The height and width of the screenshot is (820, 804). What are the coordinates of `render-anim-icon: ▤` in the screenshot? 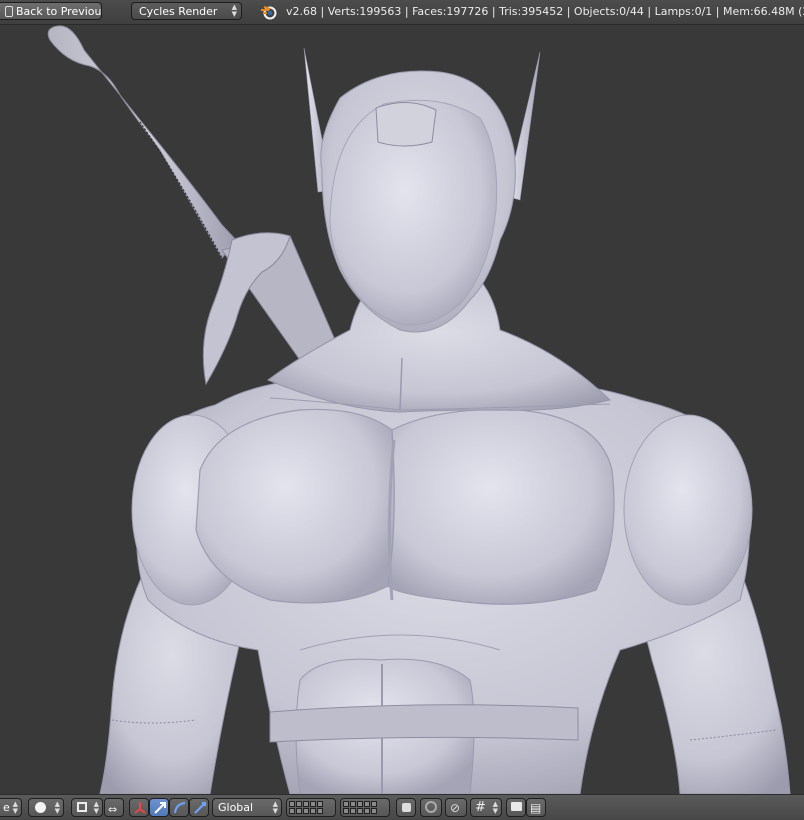 It's located at (536, 808).